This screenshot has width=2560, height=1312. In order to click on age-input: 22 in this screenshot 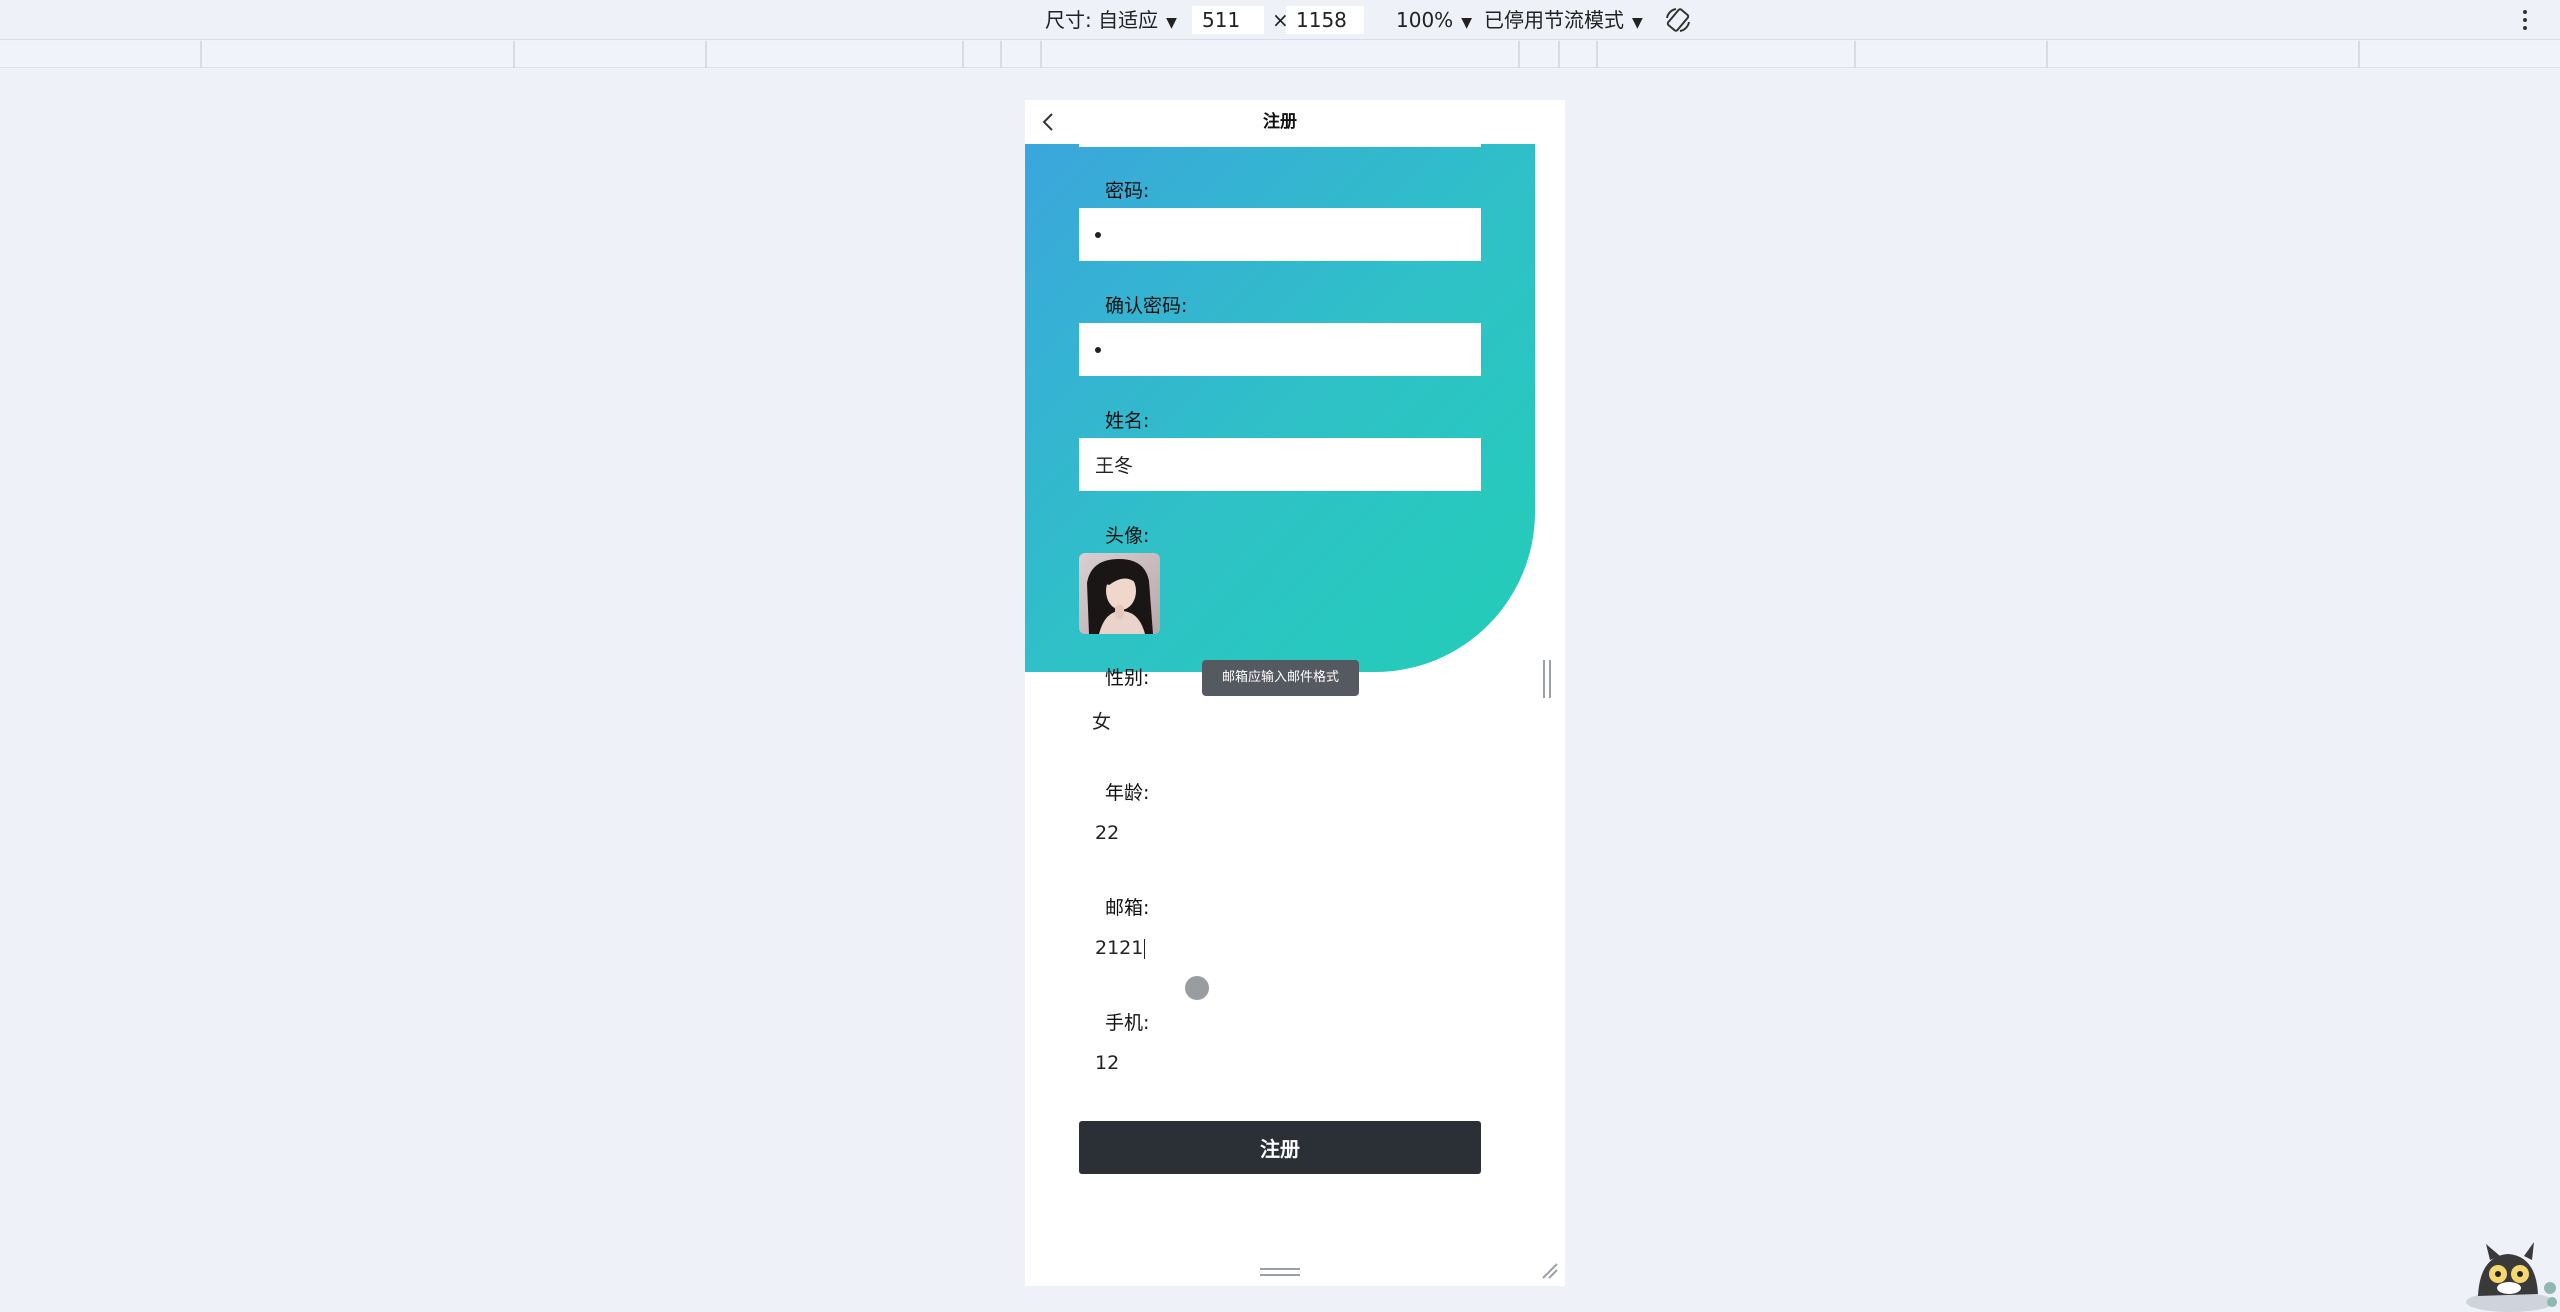, I will do `click(1107, 833)`.